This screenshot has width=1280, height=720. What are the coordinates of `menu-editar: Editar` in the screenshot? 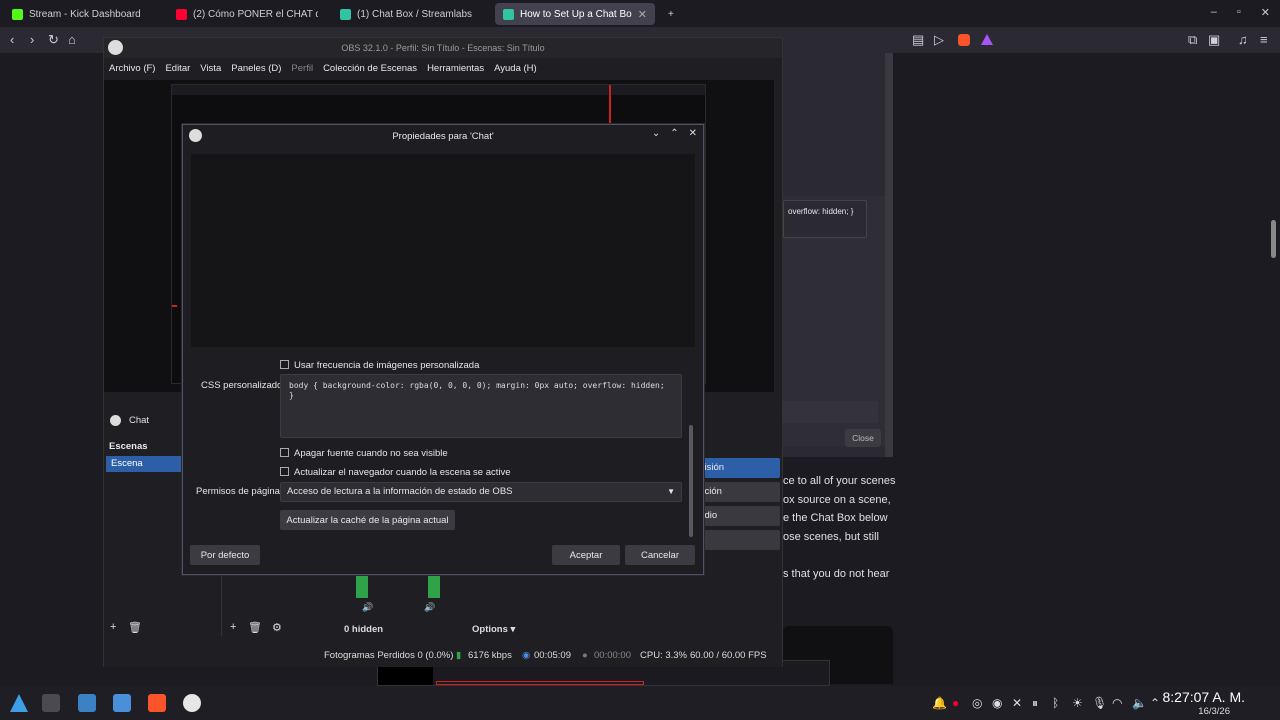 It's located at (177, 68).